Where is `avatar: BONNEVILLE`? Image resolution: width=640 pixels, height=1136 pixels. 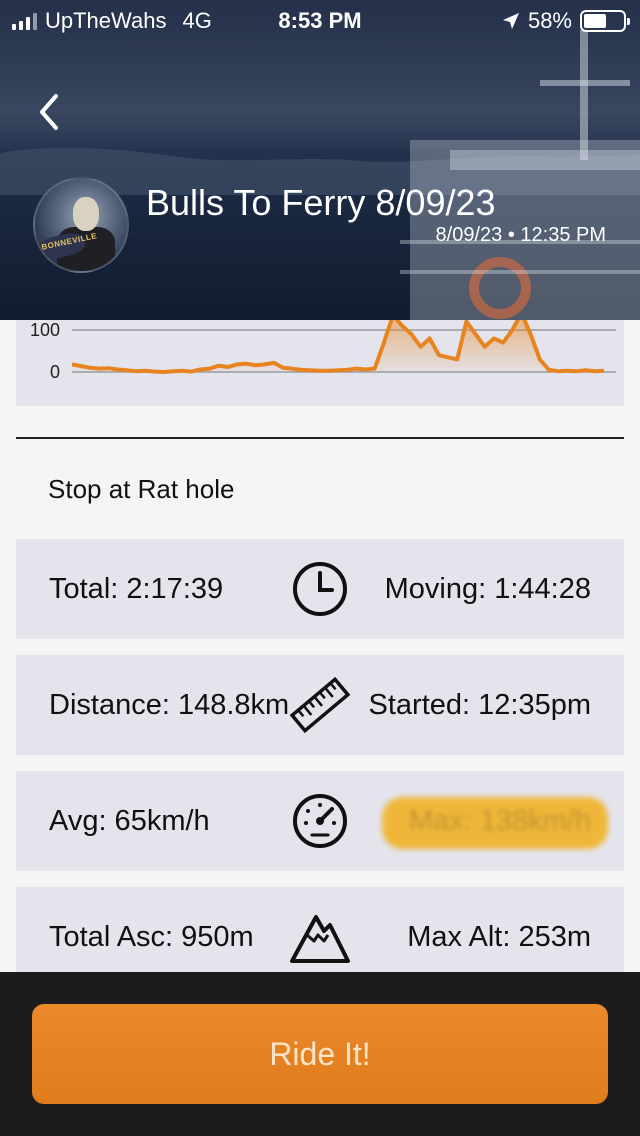 avatar: BONNEVILLE is located at coordinates (81, 225).